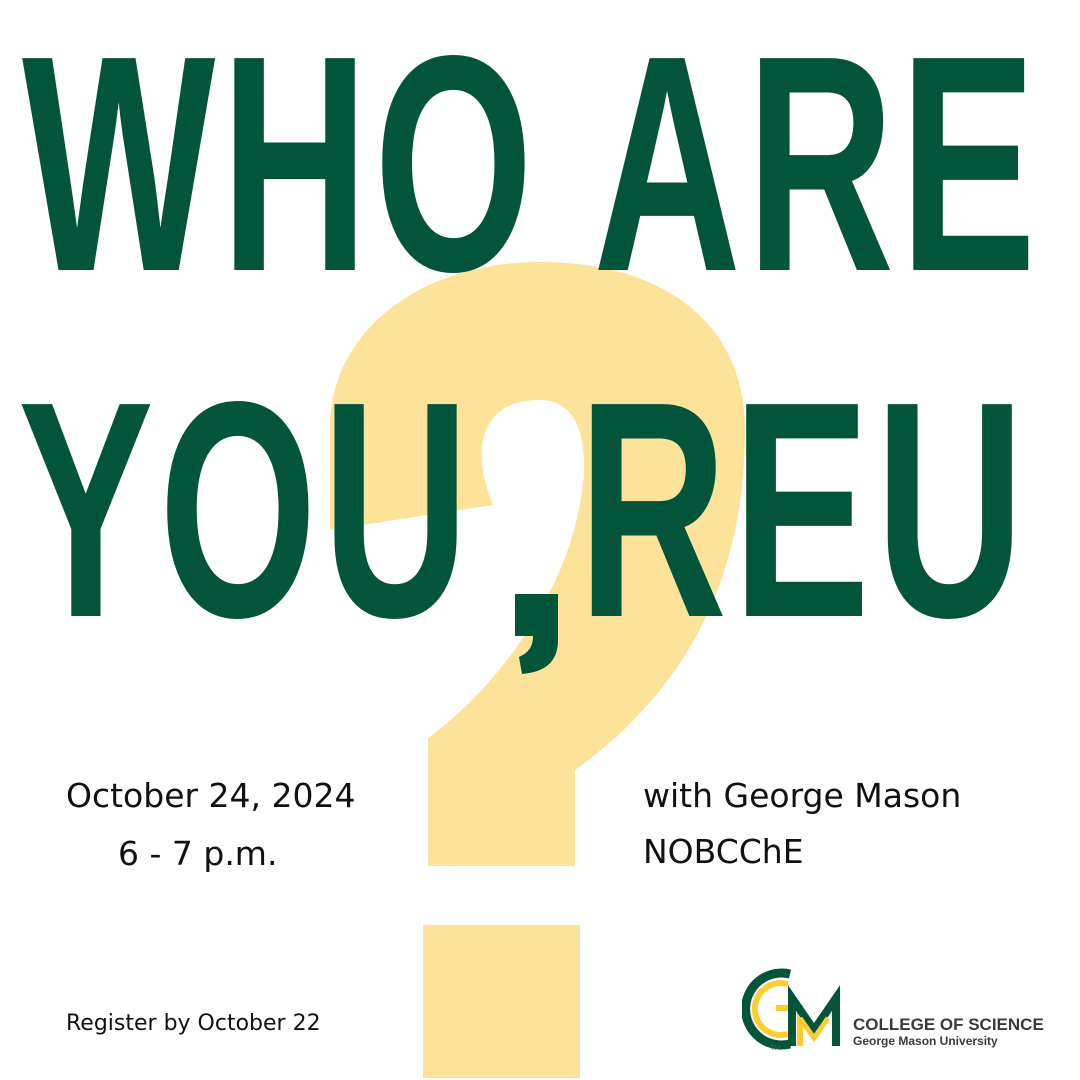 The width and height of the screenshot is (1080, 1080). Describe the element at coordinates (198, 853) in the screenshot. I see `event-time: 6 - 7 p.m.` at that location.